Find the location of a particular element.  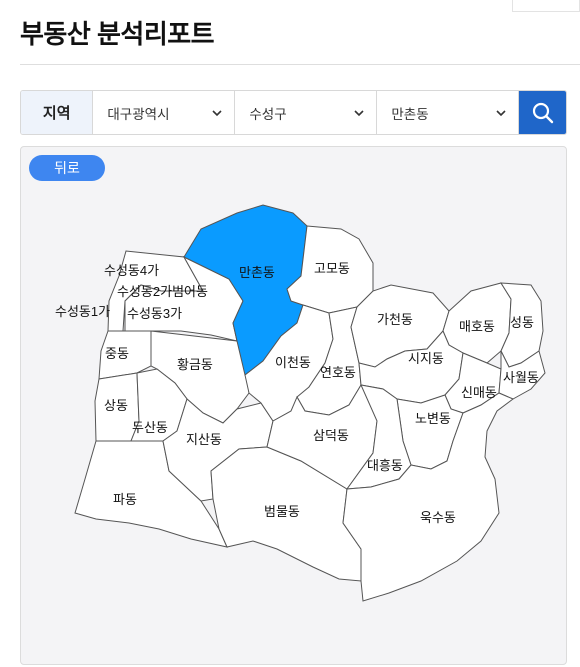

dong-select: 만촌동 is located at coordinates (448, 112).